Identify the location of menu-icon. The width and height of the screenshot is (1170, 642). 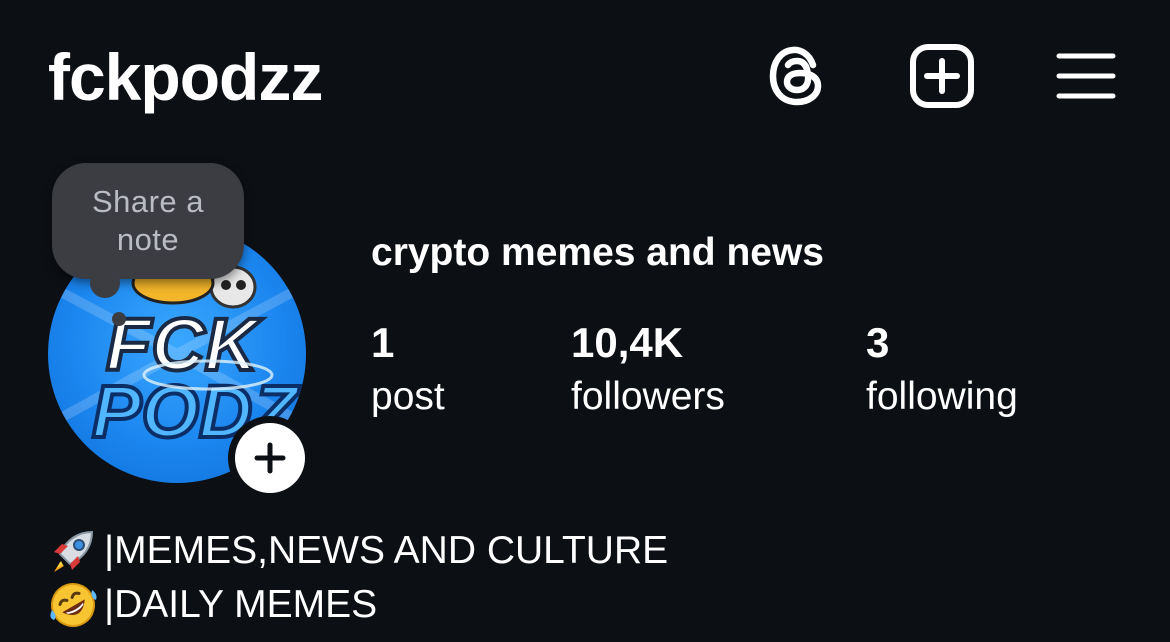
(1086, 76).